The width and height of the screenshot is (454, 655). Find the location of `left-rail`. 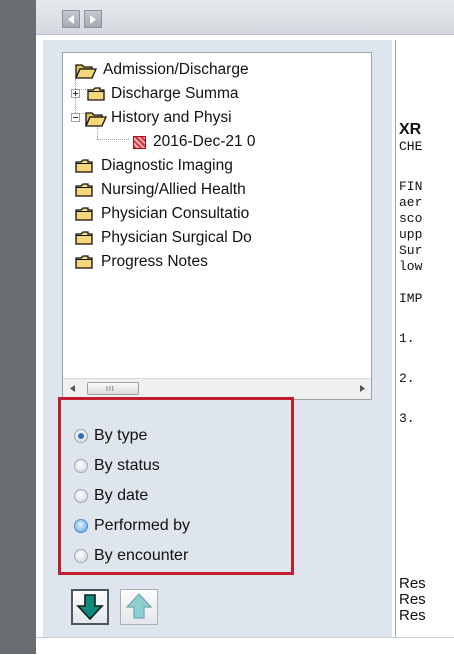

left-rail is located at coordinates (18, 327).